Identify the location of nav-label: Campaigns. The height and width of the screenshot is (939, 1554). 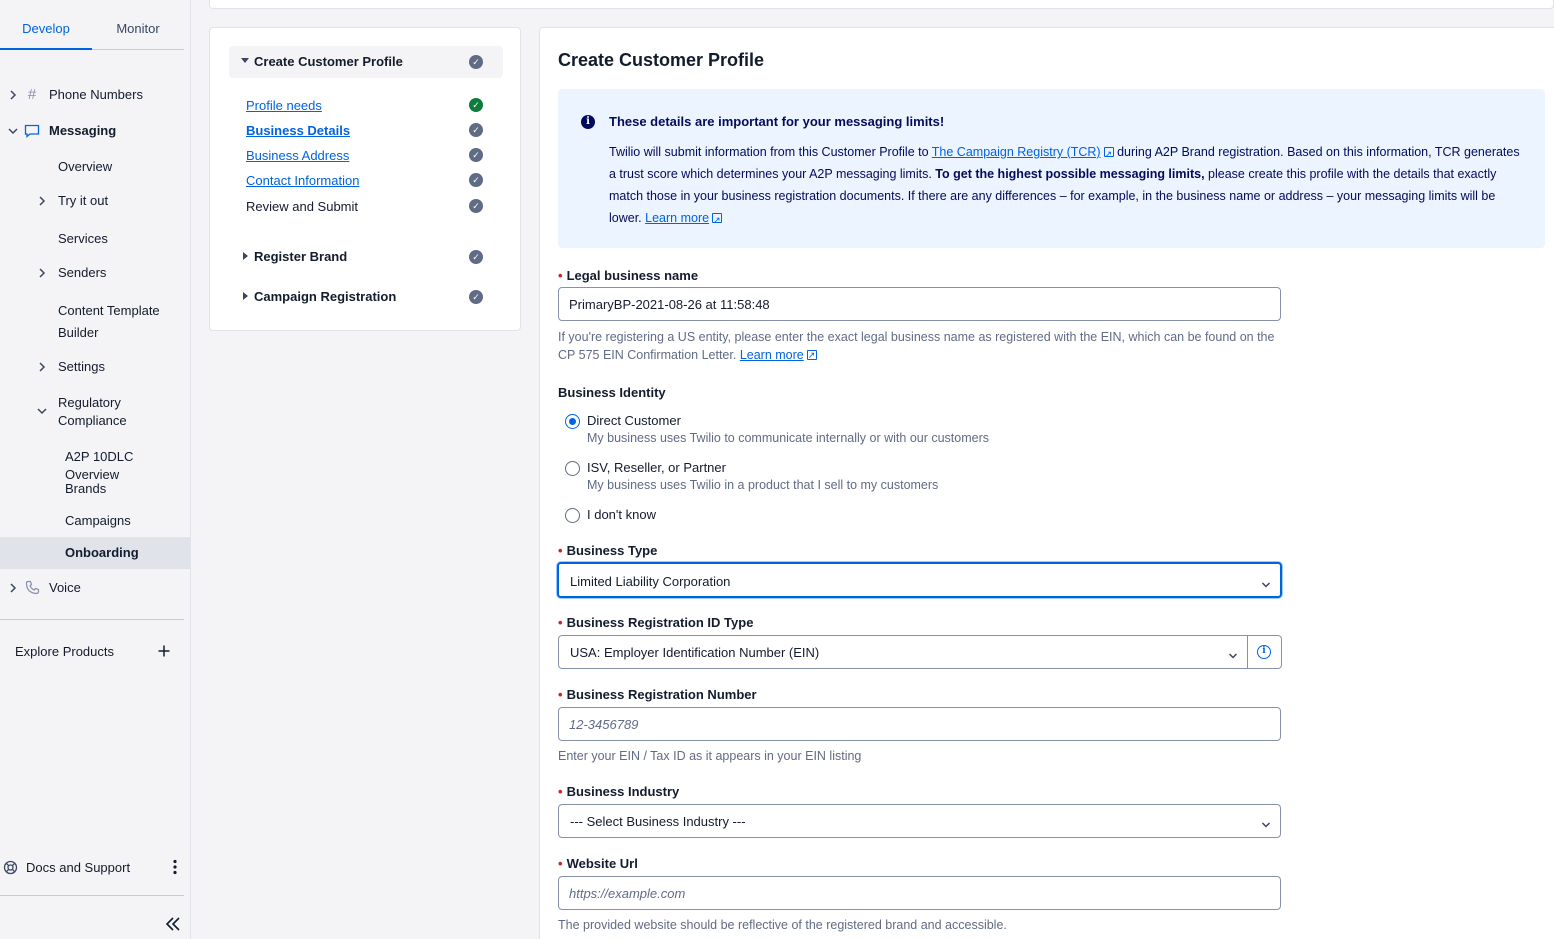
(98, 520).